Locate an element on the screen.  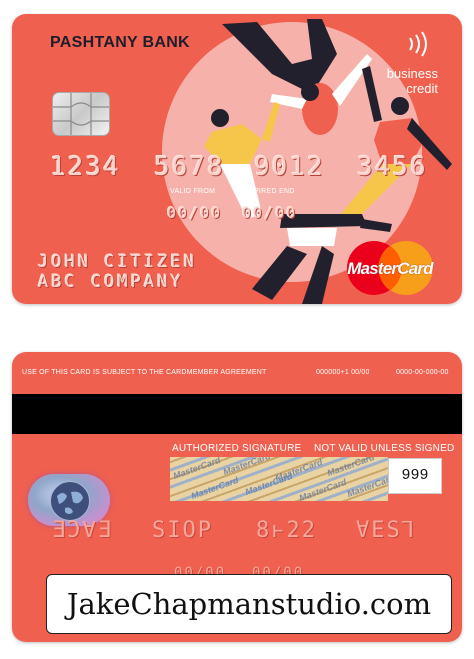
card-number-group-4: 3456 is located at coordinates (392, 167).